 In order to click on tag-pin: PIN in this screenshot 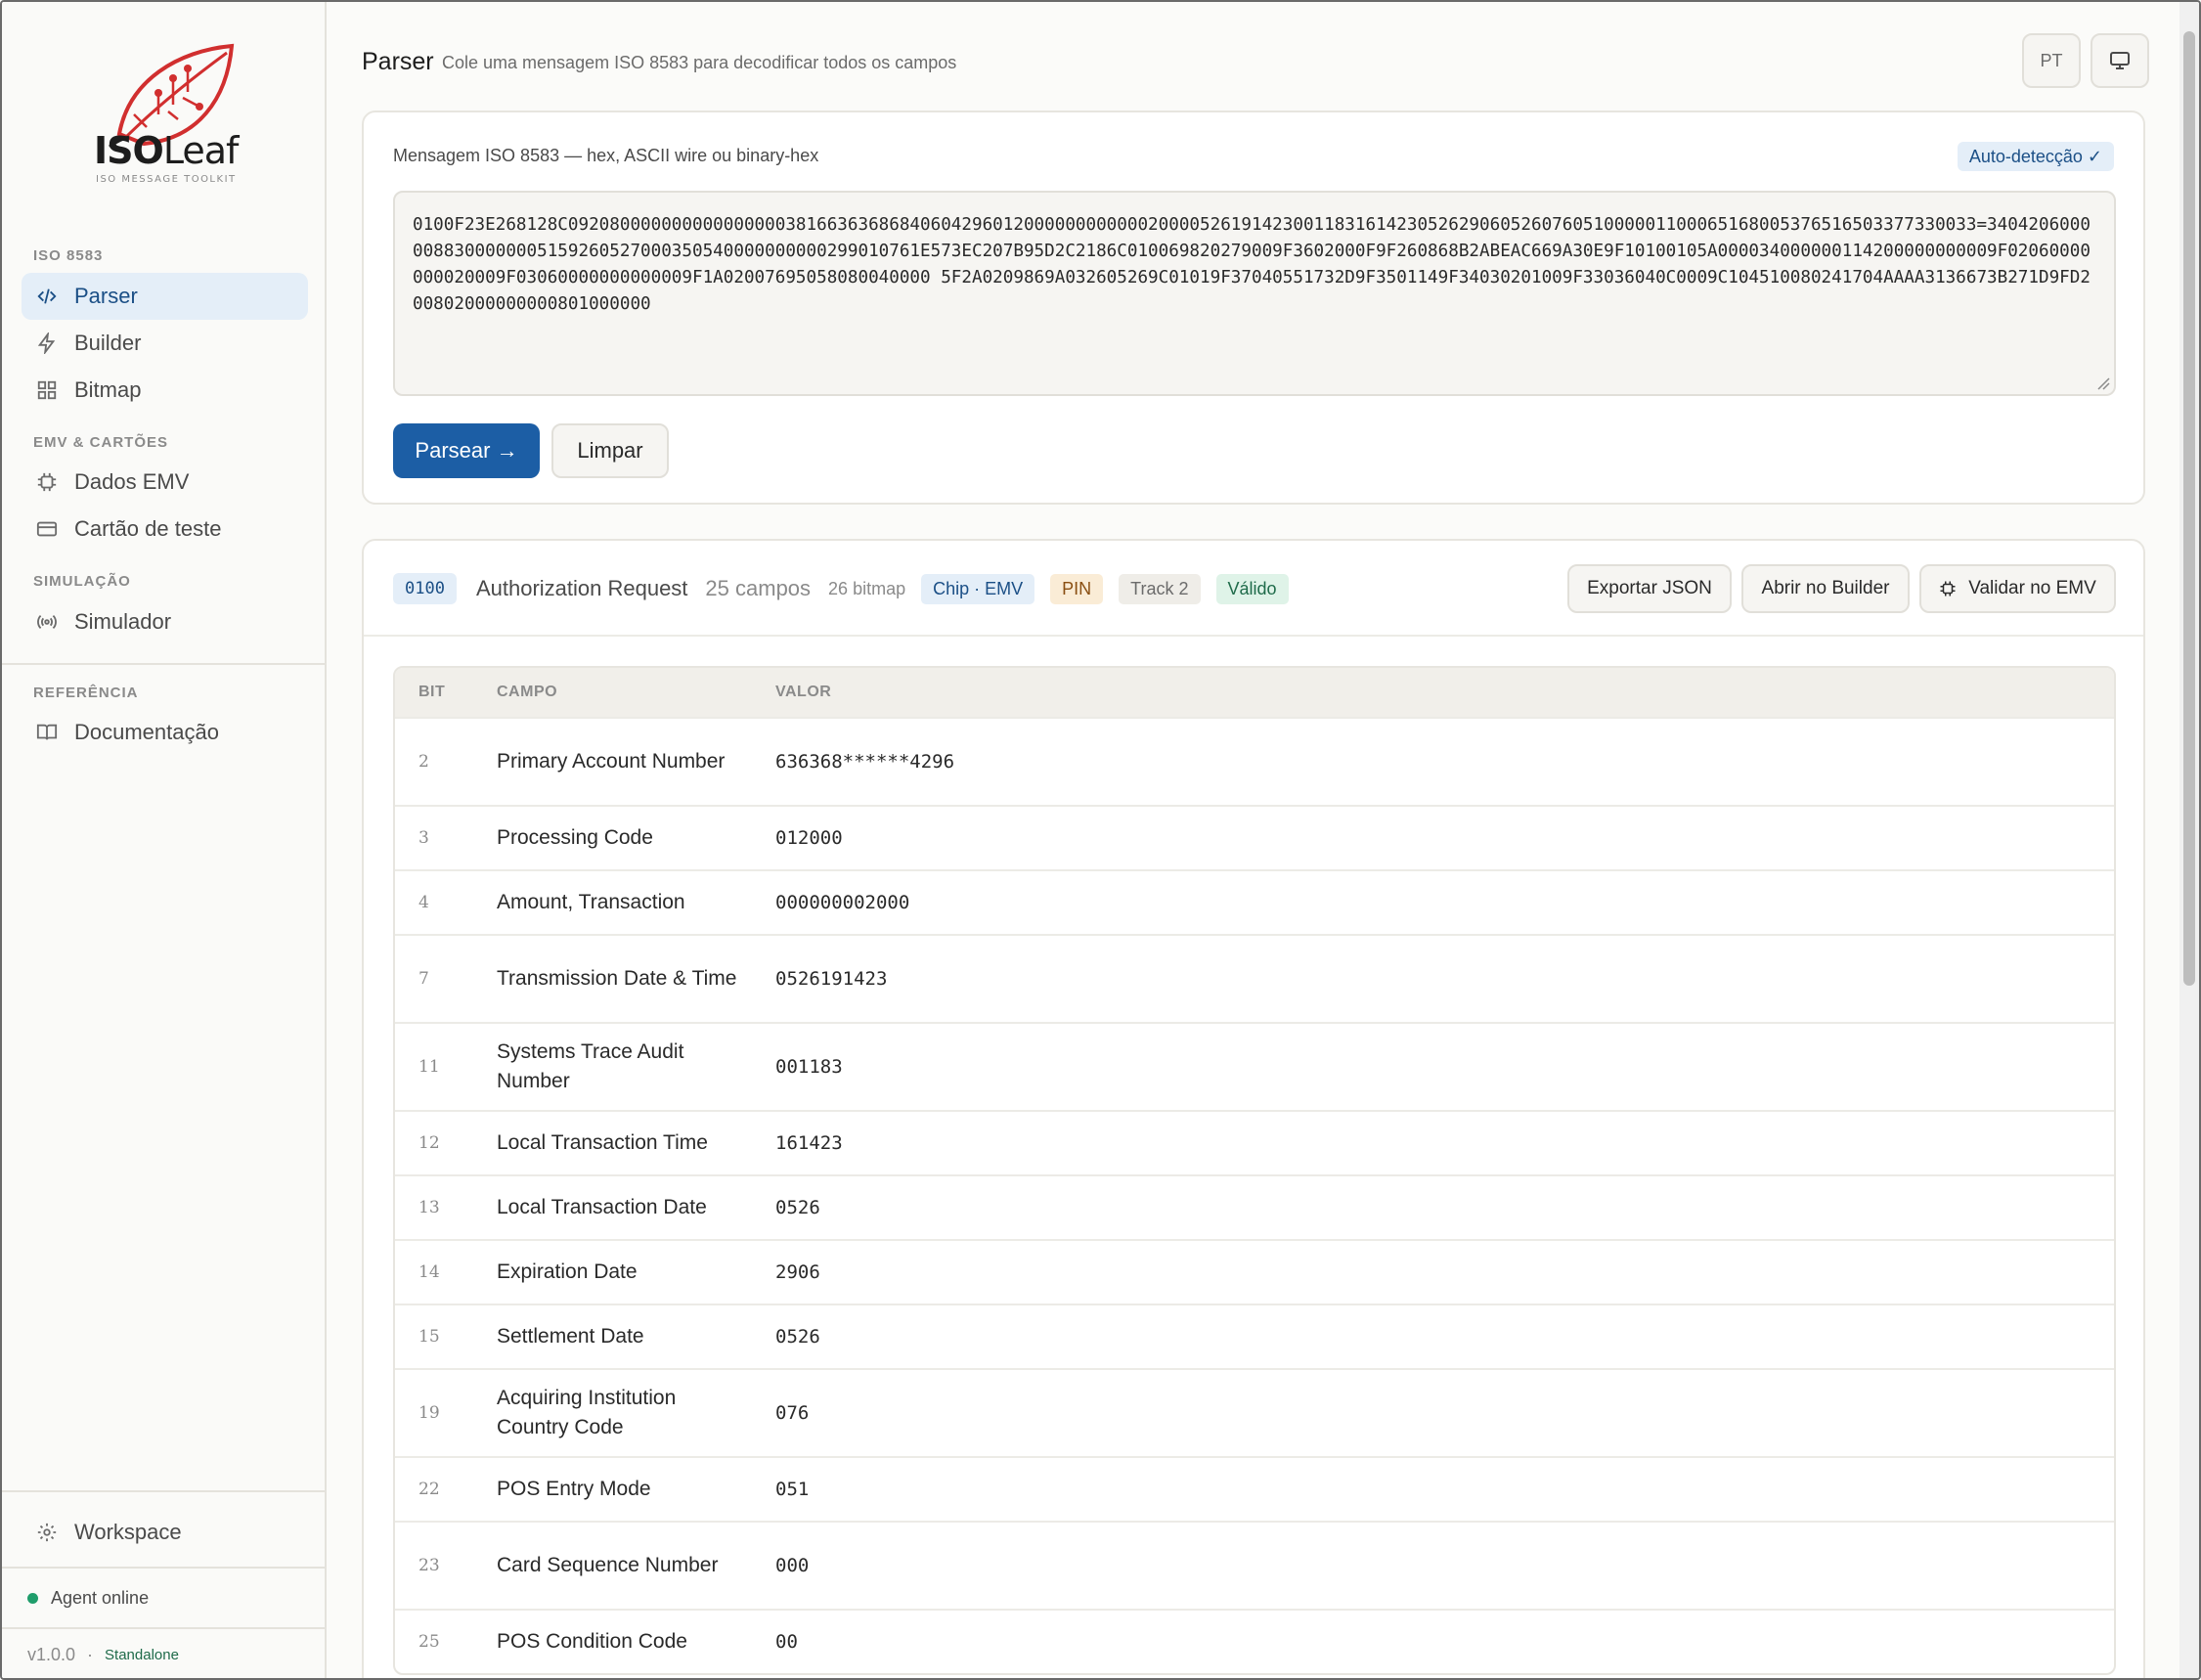, I will do `click(1077, 588)`.